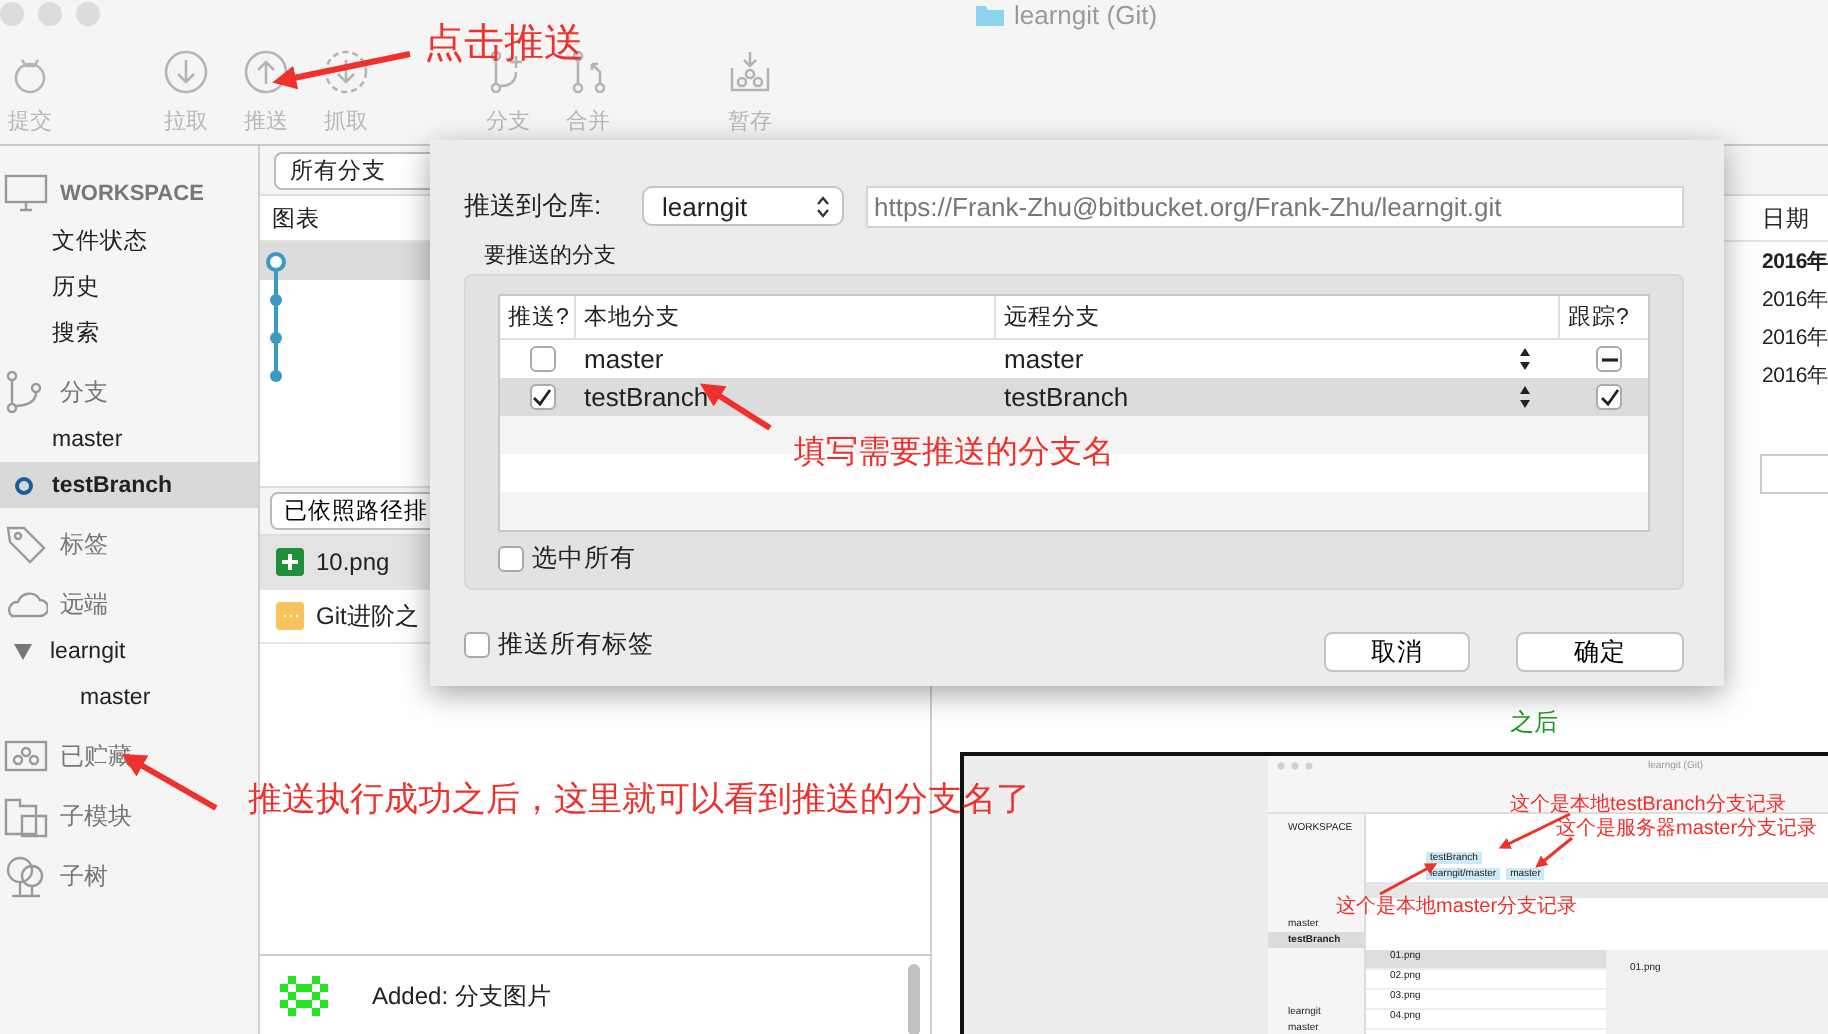  What do you see at coordinates (584, 559) in the screenshot?
I see `checkbox-label: 选中所有` at bounding box center [584, 559].